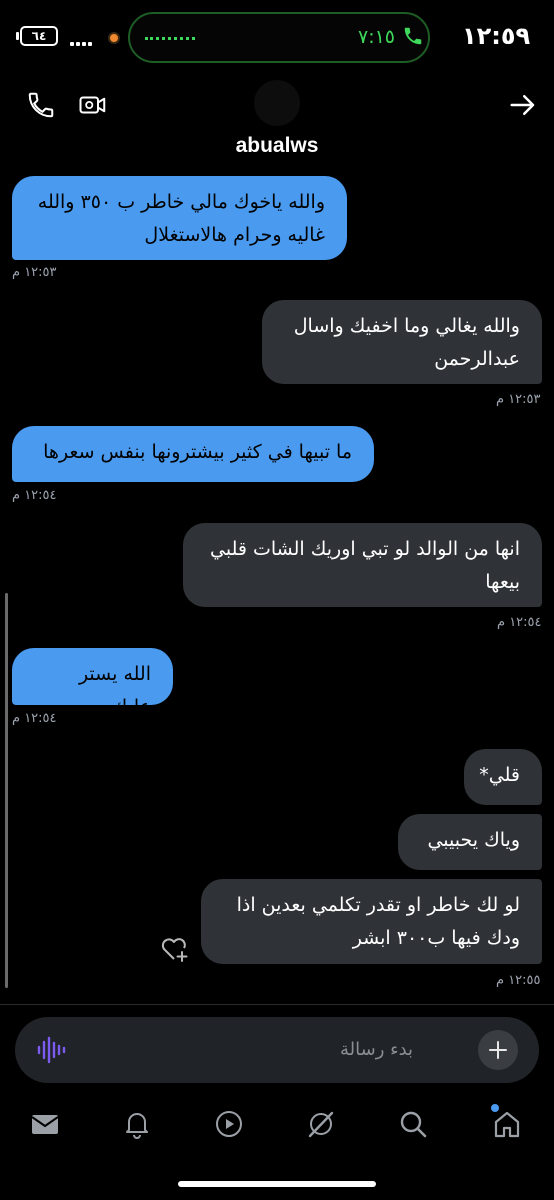  I want to click on notification-dot, so click(495, 1108).